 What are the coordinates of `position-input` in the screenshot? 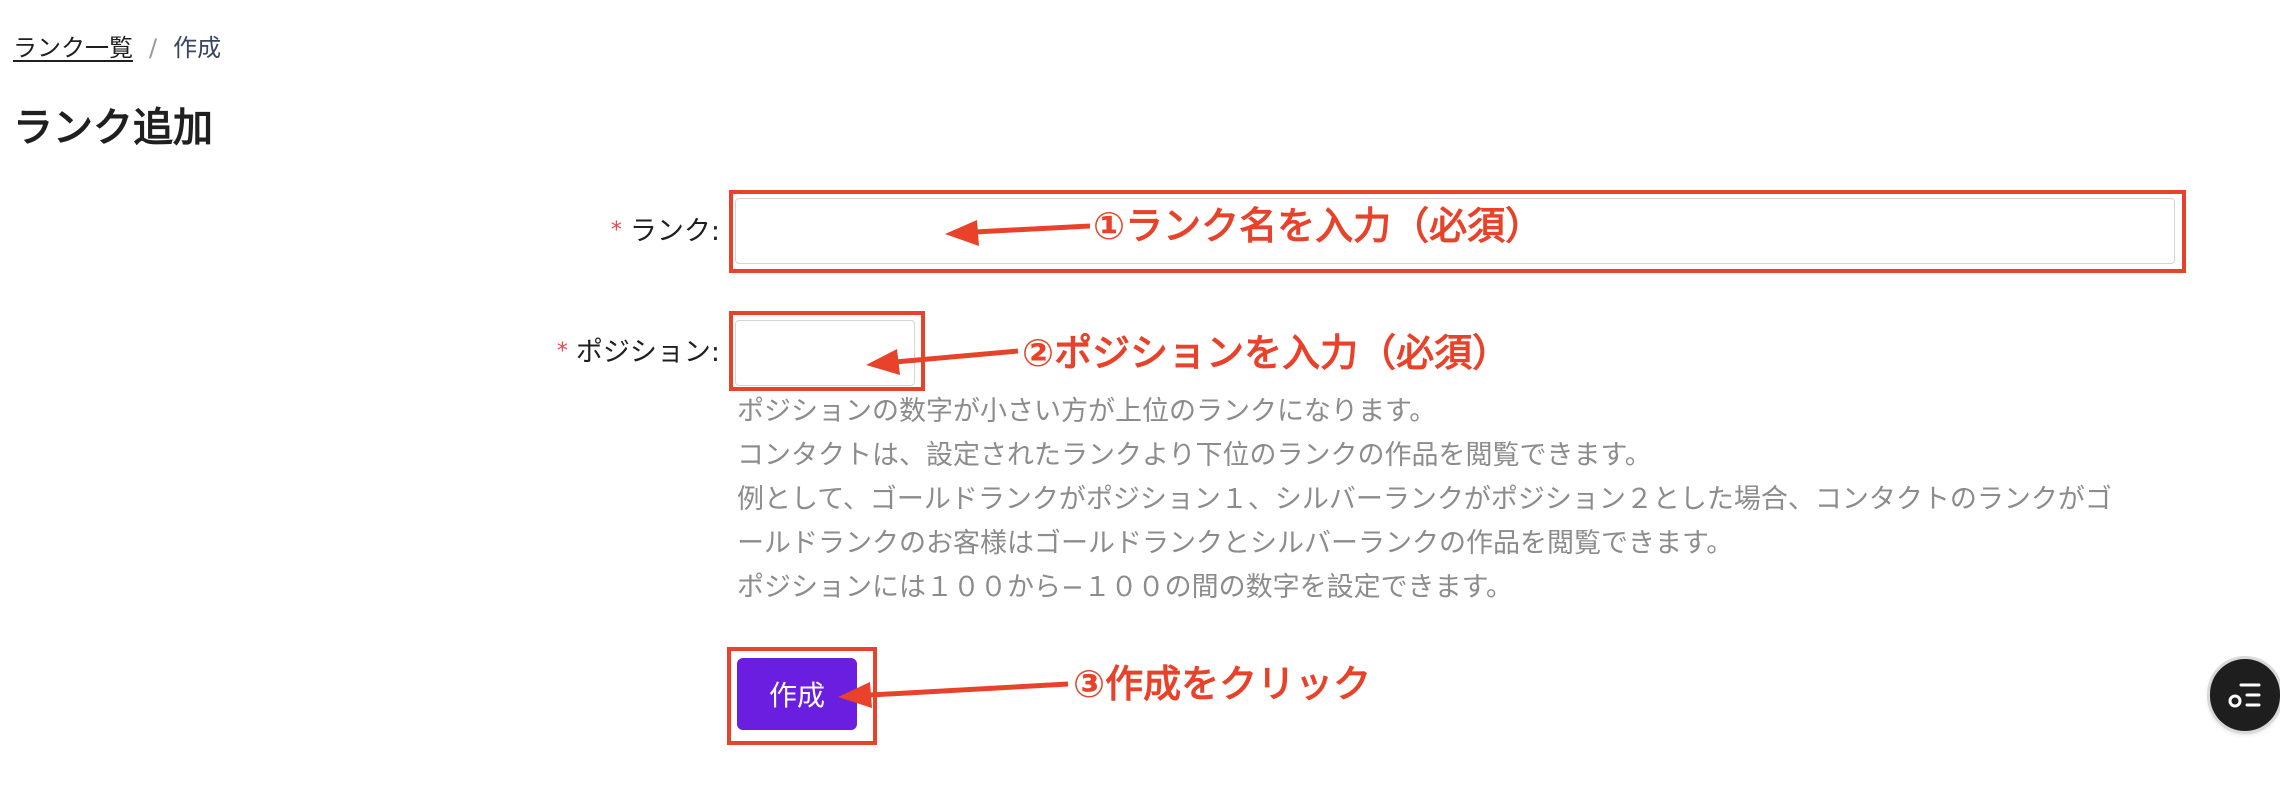 It's located at (825, 353).